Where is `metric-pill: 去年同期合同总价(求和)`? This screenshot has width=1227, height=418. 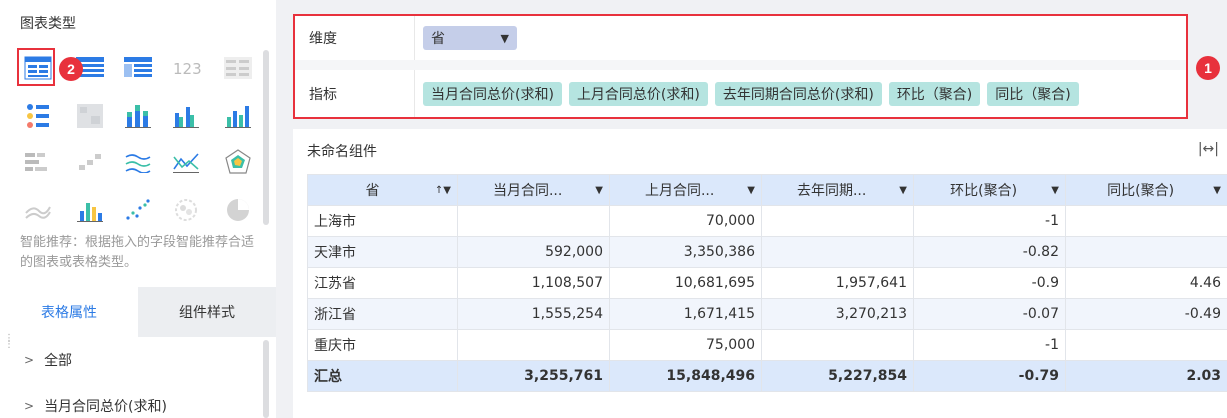
metric-pill: 去年同期合同总价(求和) is located at coordinates (798, 93).